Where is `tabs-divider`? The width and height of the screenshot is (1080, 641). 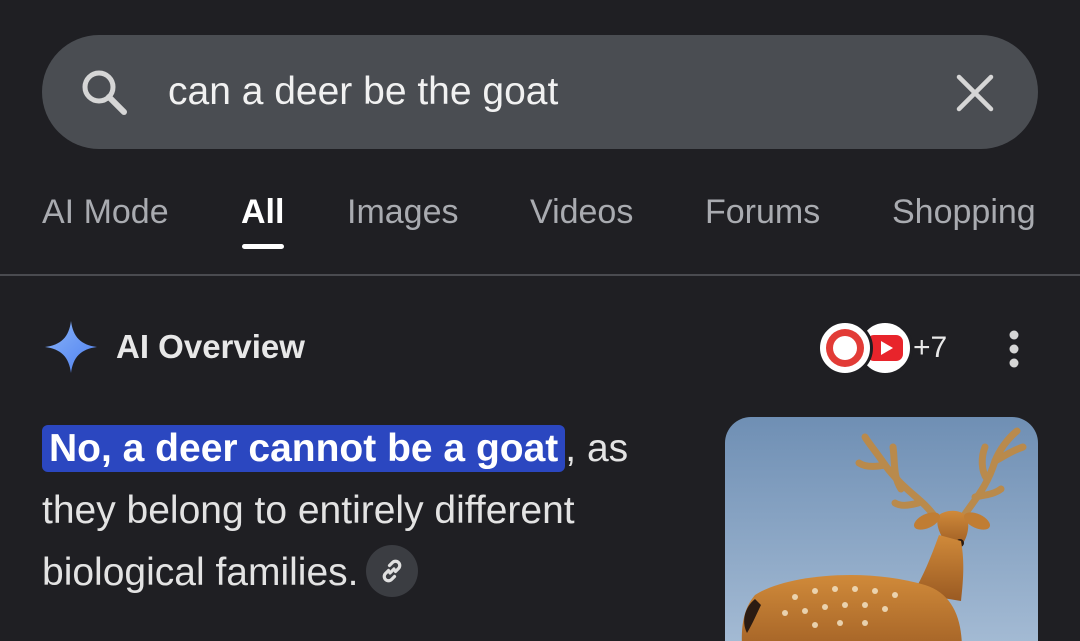
tabs-divider is located at coordinates (540, 275).